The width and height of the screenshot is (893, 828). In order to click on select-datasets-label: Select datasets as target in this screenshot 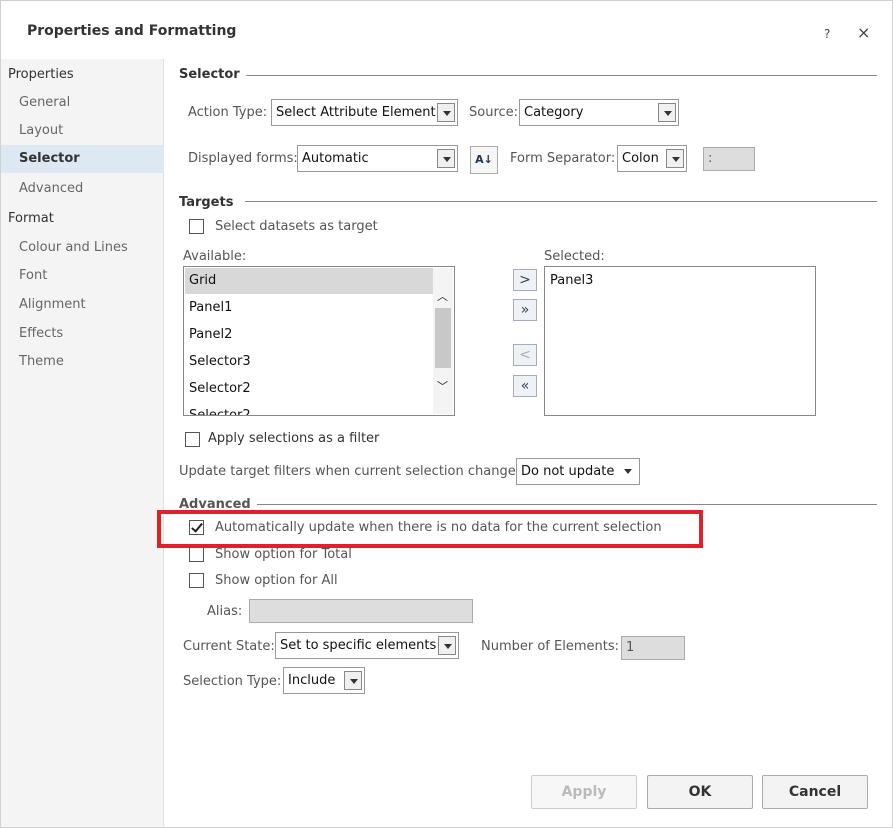, I will do `click(296, 226)`.